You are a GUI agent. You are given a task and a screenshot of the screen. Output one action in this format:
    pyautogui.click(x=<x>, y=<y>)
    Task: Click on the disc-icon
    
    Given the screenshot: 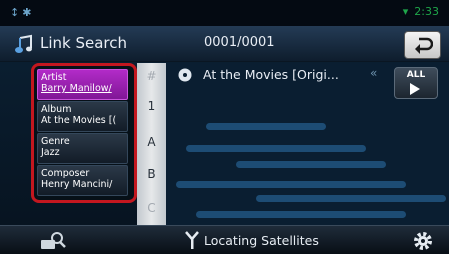 What is the action you would take?
    pyautogui.click(x=185, y=75)
    